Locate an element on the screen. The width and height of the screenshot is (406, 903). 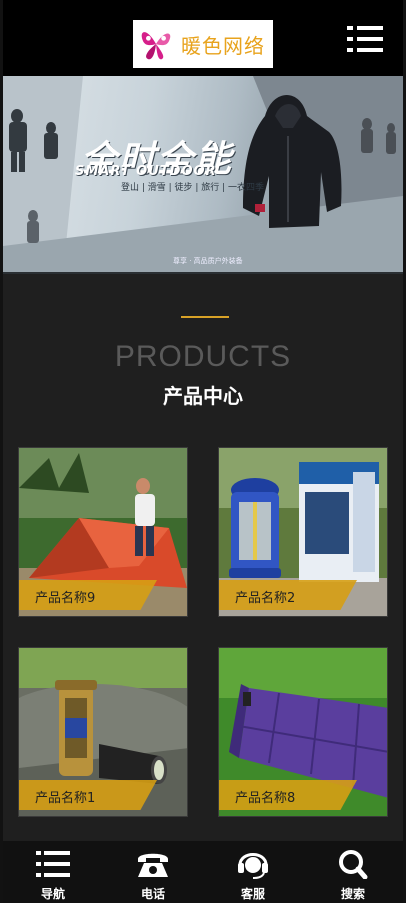
nav-item-support: 客服 is located at coordinates (253, 872).